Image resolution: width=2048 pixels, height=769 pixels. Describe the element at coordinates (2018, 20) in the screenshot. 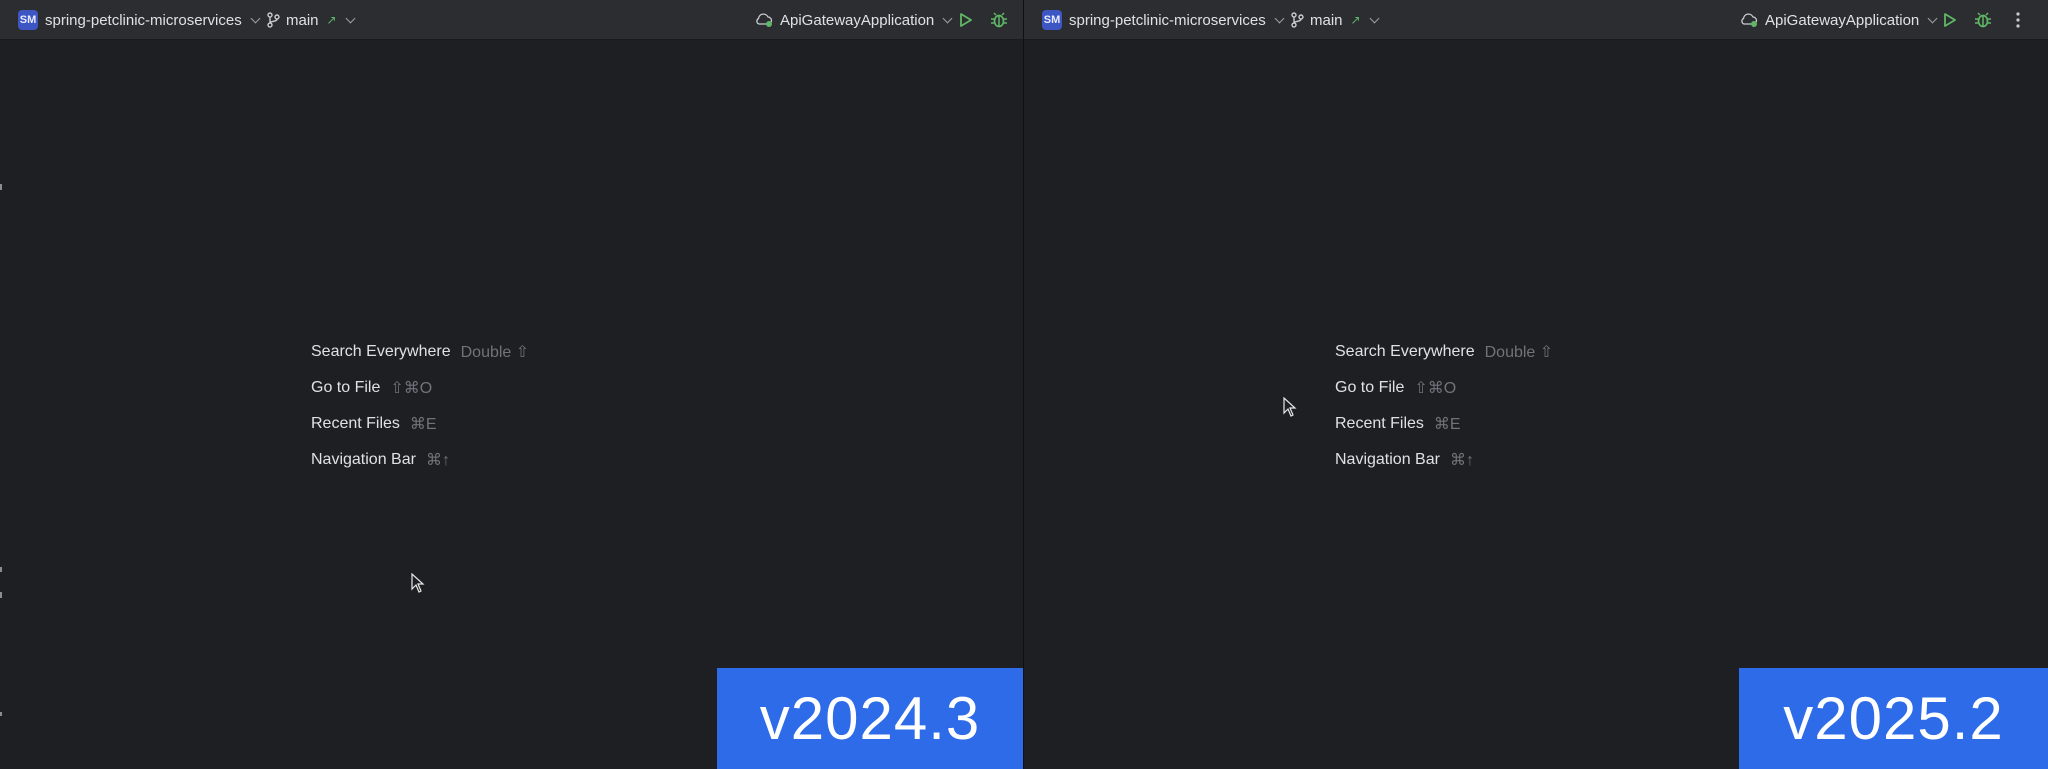

I see `kebab-menu-icon` at that location.